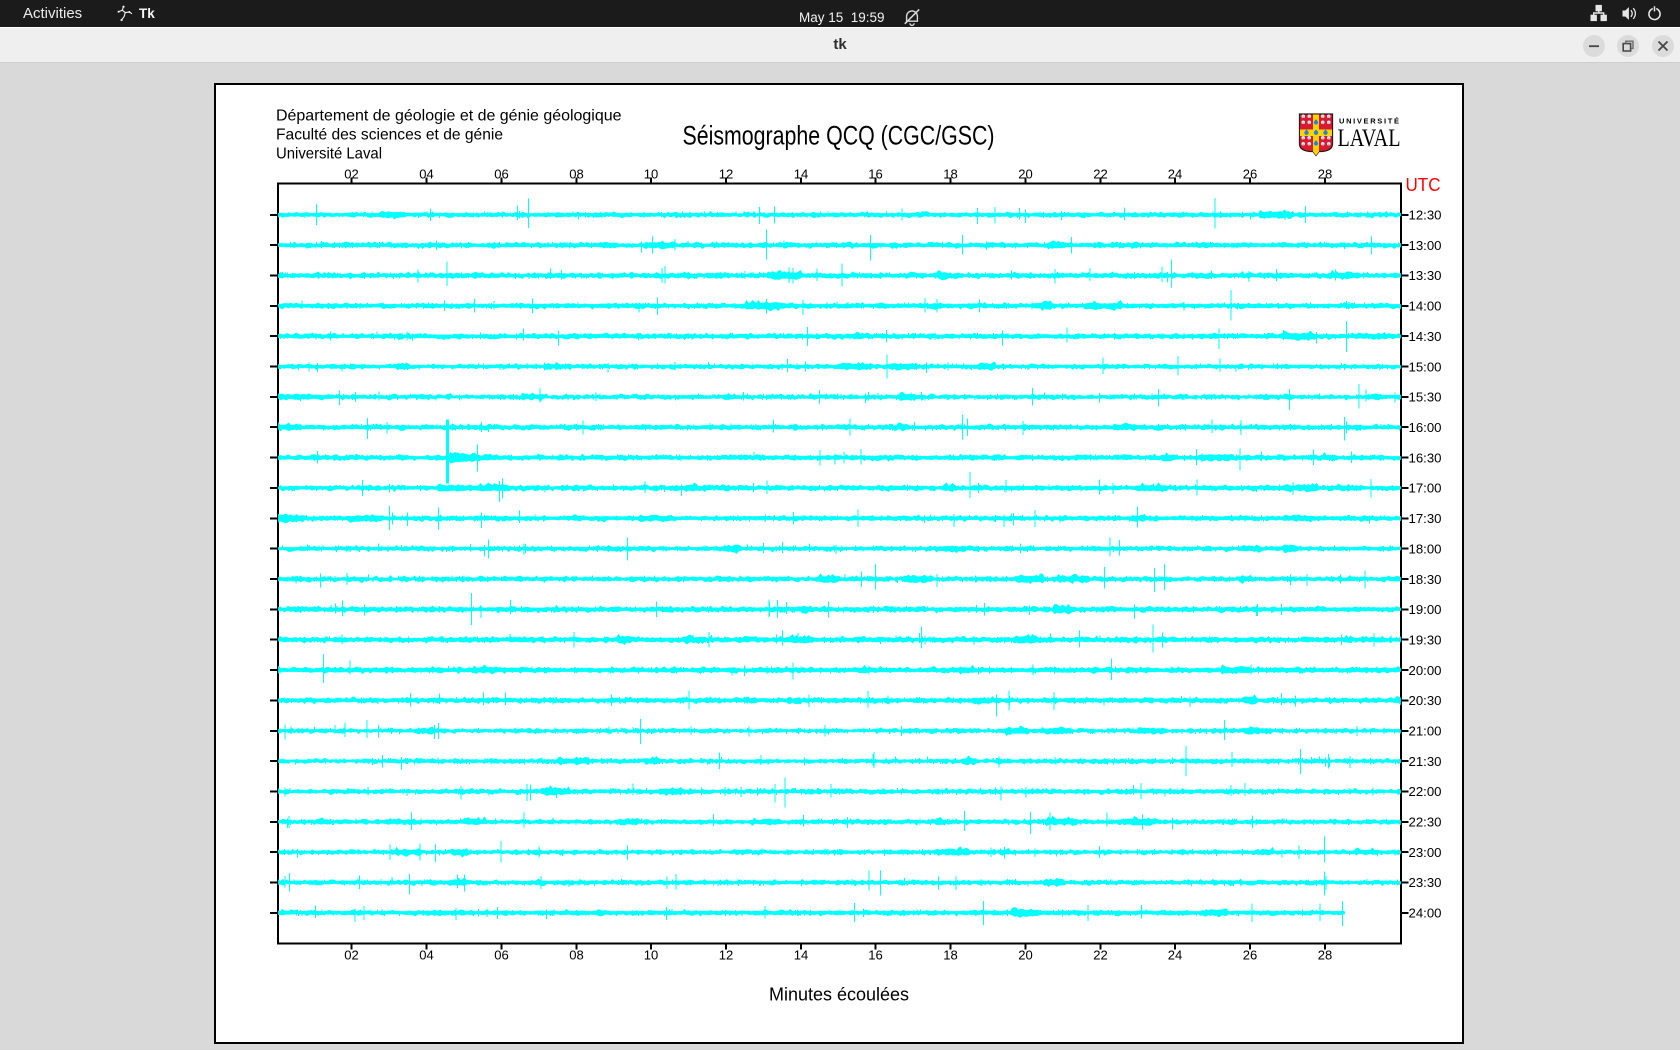  Describe the element at coordinates (1425, 579) in the screenshot. I see `svg-text: 18:30` at that location.